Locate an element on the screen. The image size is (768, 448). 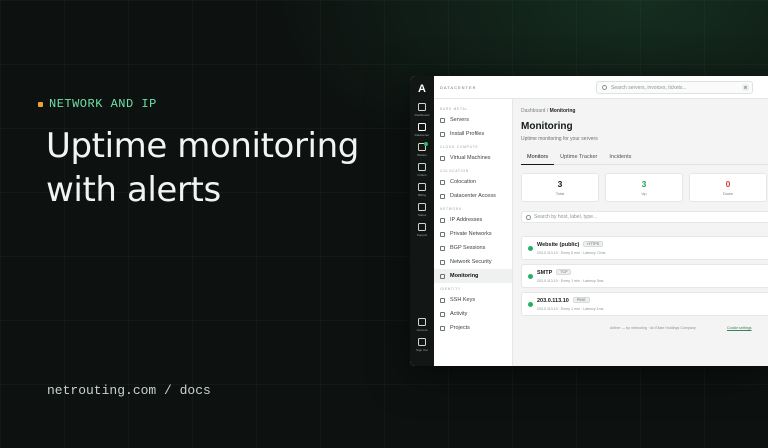
server-icon is located at coordinates (442, 120).